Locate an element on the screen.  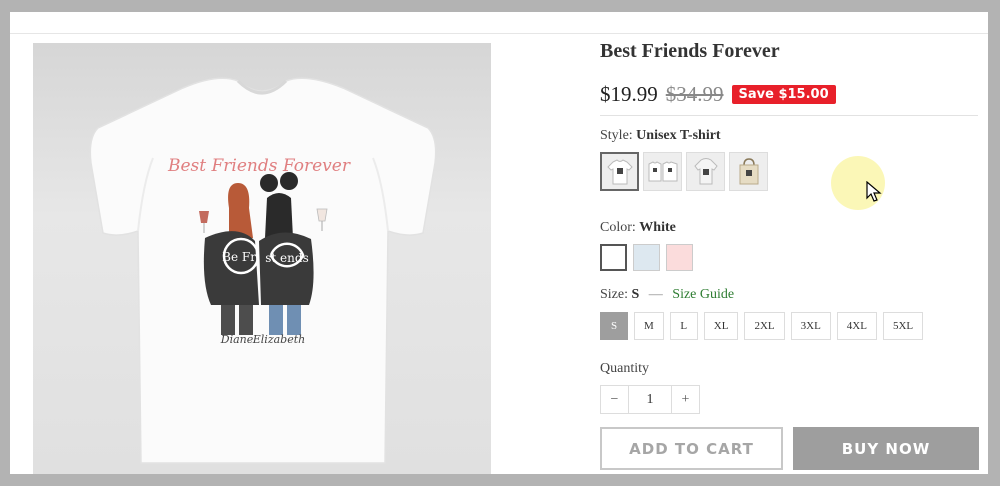
t-shirt-icon is located at coordinates (619, 171).